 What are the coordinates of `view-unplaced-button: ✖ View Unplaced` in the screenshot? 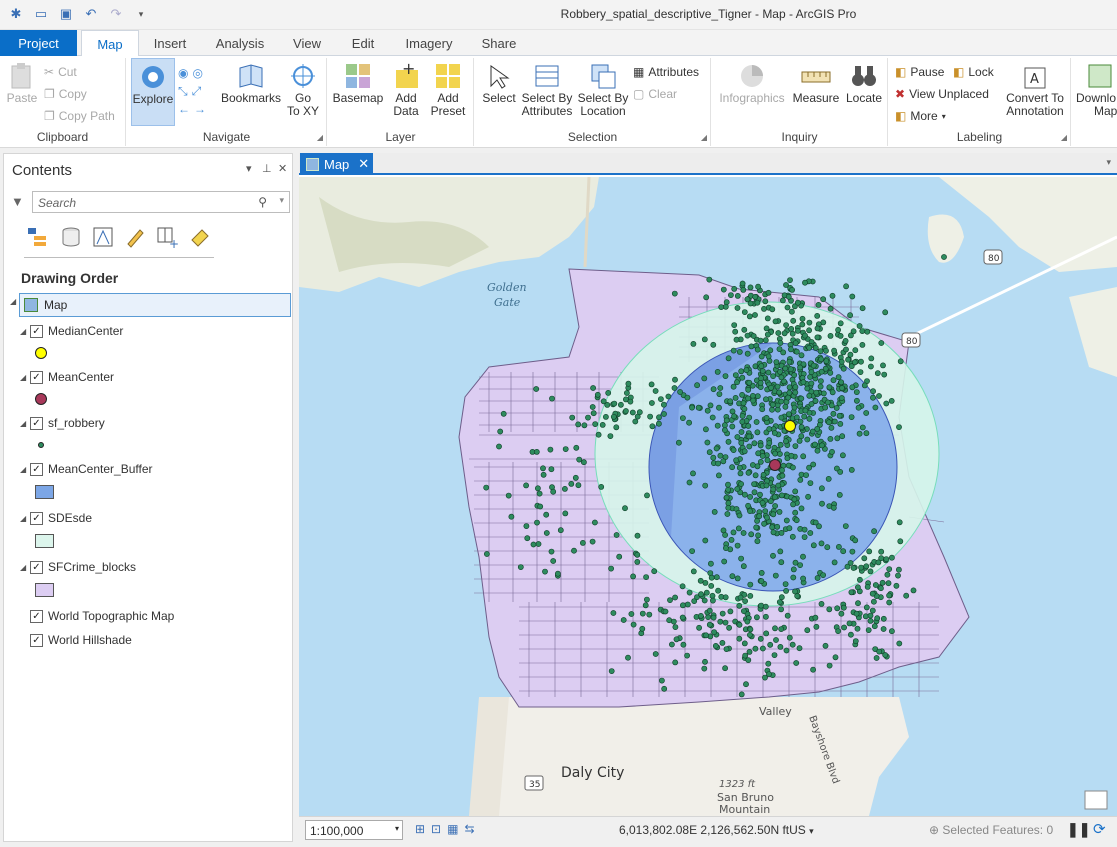 It's located at (942, 94).